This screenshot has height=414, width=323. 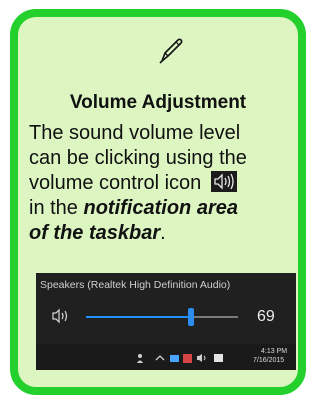 What do you see at coordinates (223, 181) in the screenshot?
I see `speaker-icon` at bounding box center [223, 181].